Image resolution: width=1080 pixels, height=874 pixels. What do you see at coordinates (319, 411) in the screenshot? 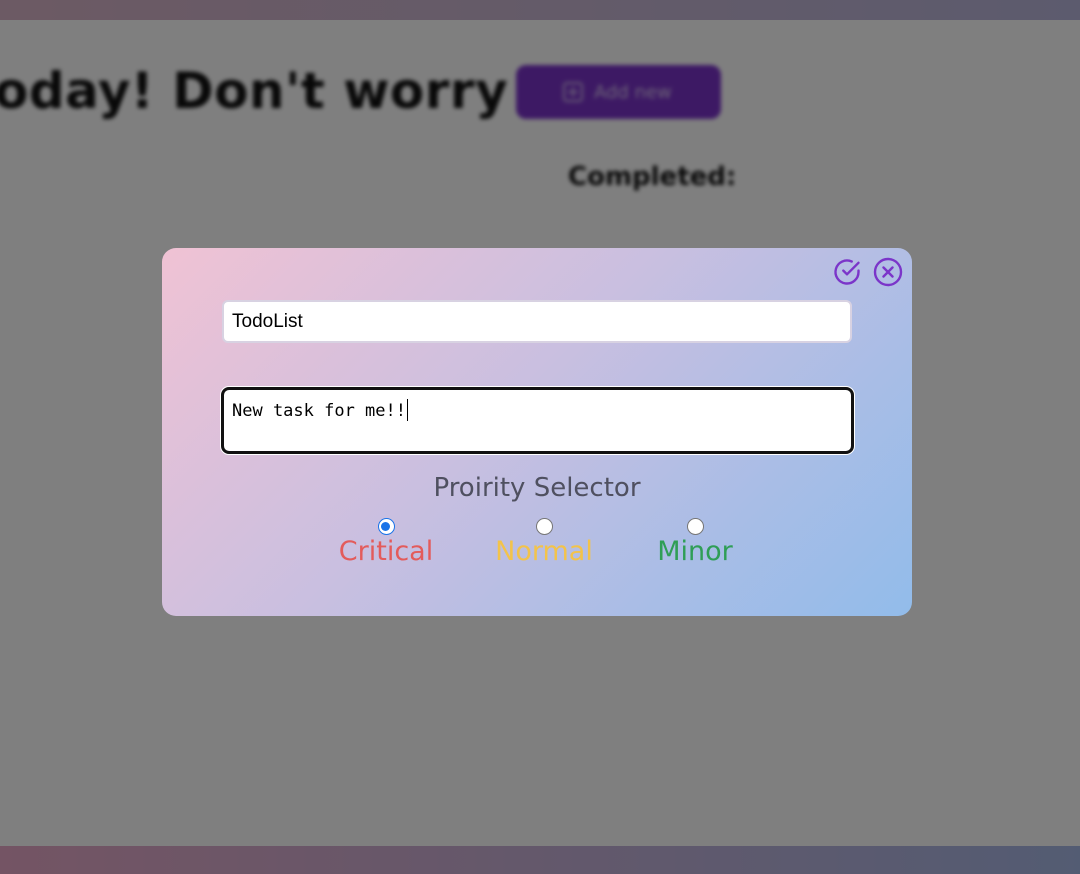
I see `task-description-text: New task for me!!` at bounding box center [319, 411].